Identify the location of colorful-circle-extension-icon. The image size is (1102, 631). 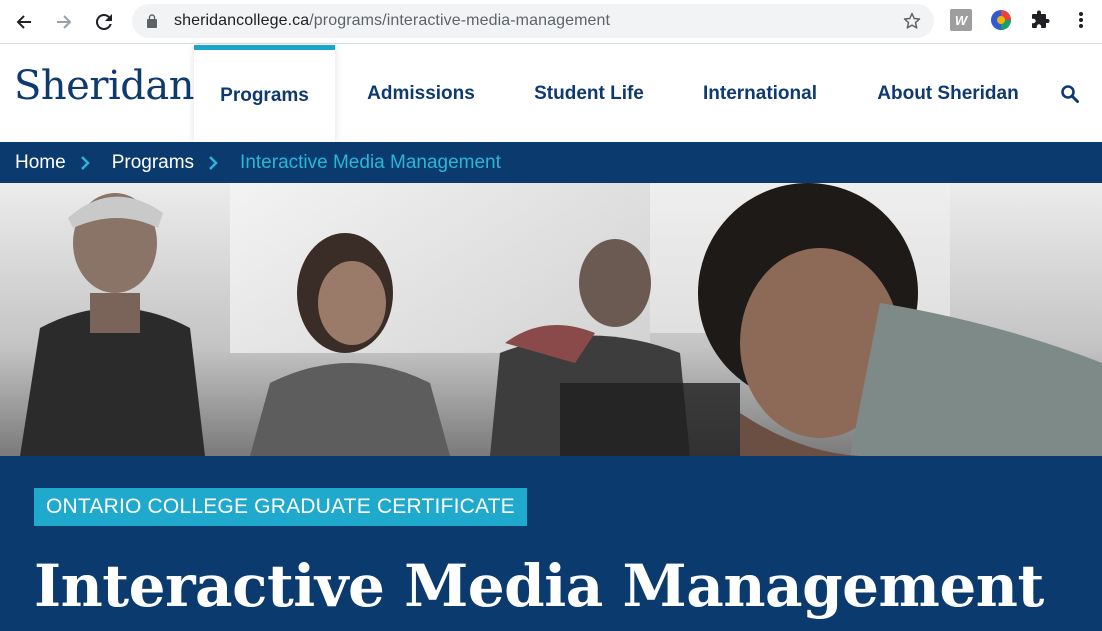
(1001, 20).